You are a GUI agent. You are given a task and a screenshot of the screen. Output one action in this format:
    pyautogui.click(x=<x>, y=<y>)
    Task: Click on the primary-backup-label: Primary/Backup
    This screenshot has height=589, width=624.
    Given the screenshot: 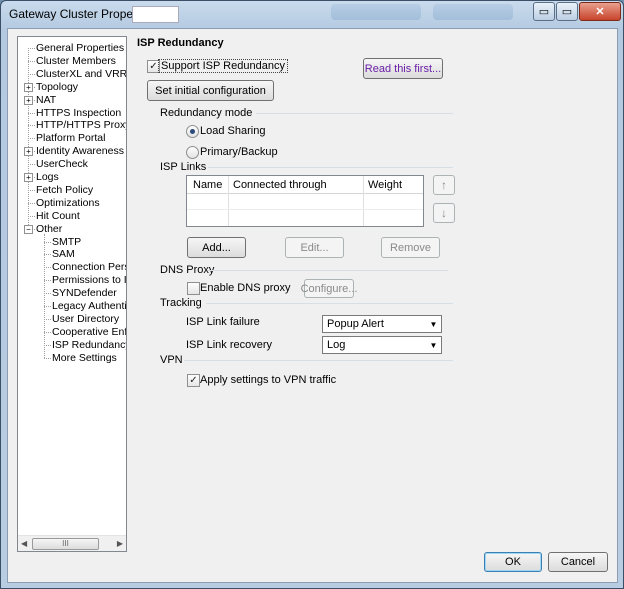 What is the action you would take?
    pyautogui.click(x=239, y=152)
    